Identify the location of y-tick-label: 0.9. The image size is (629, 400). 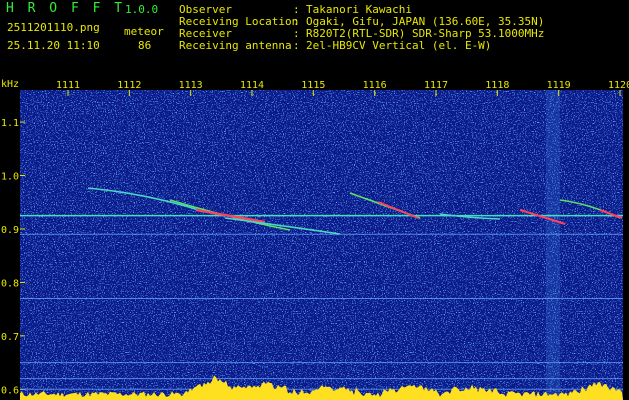
(10, 230).